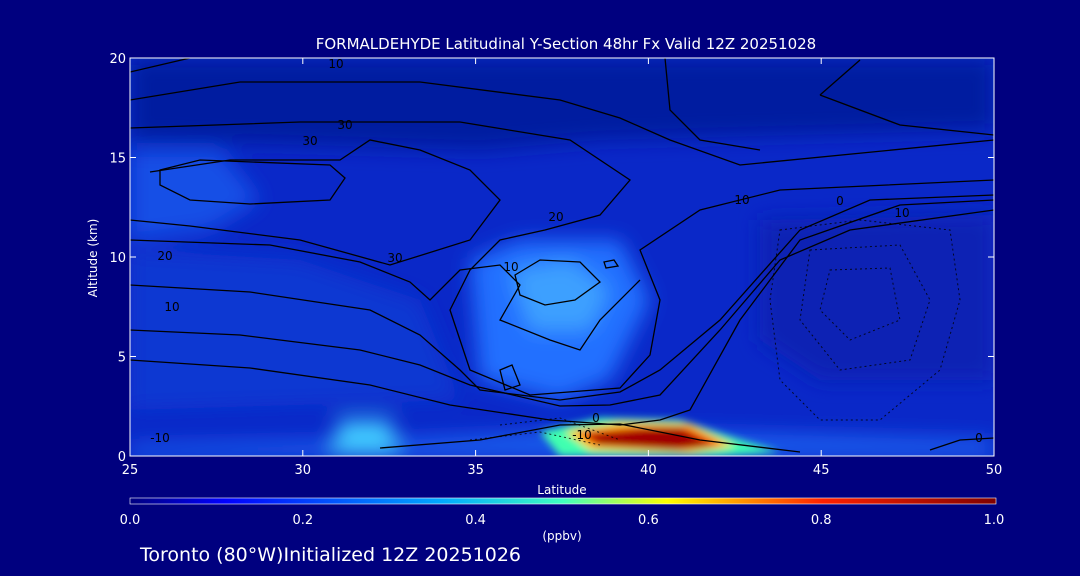 The width and height of the screenshot is (1080, 576). I want to click on colorbar-tick-label: 0.0, so click(130, 520).